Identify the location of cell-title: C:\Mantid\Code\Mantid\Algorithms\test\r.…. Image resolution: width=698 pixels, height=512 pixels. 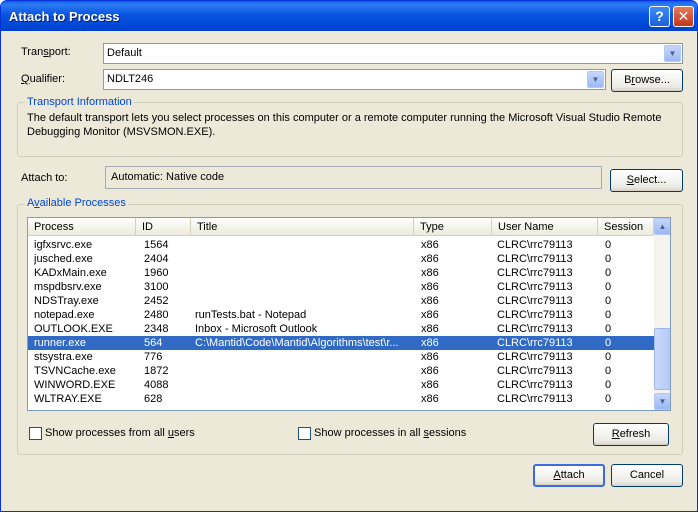
(297, 343).